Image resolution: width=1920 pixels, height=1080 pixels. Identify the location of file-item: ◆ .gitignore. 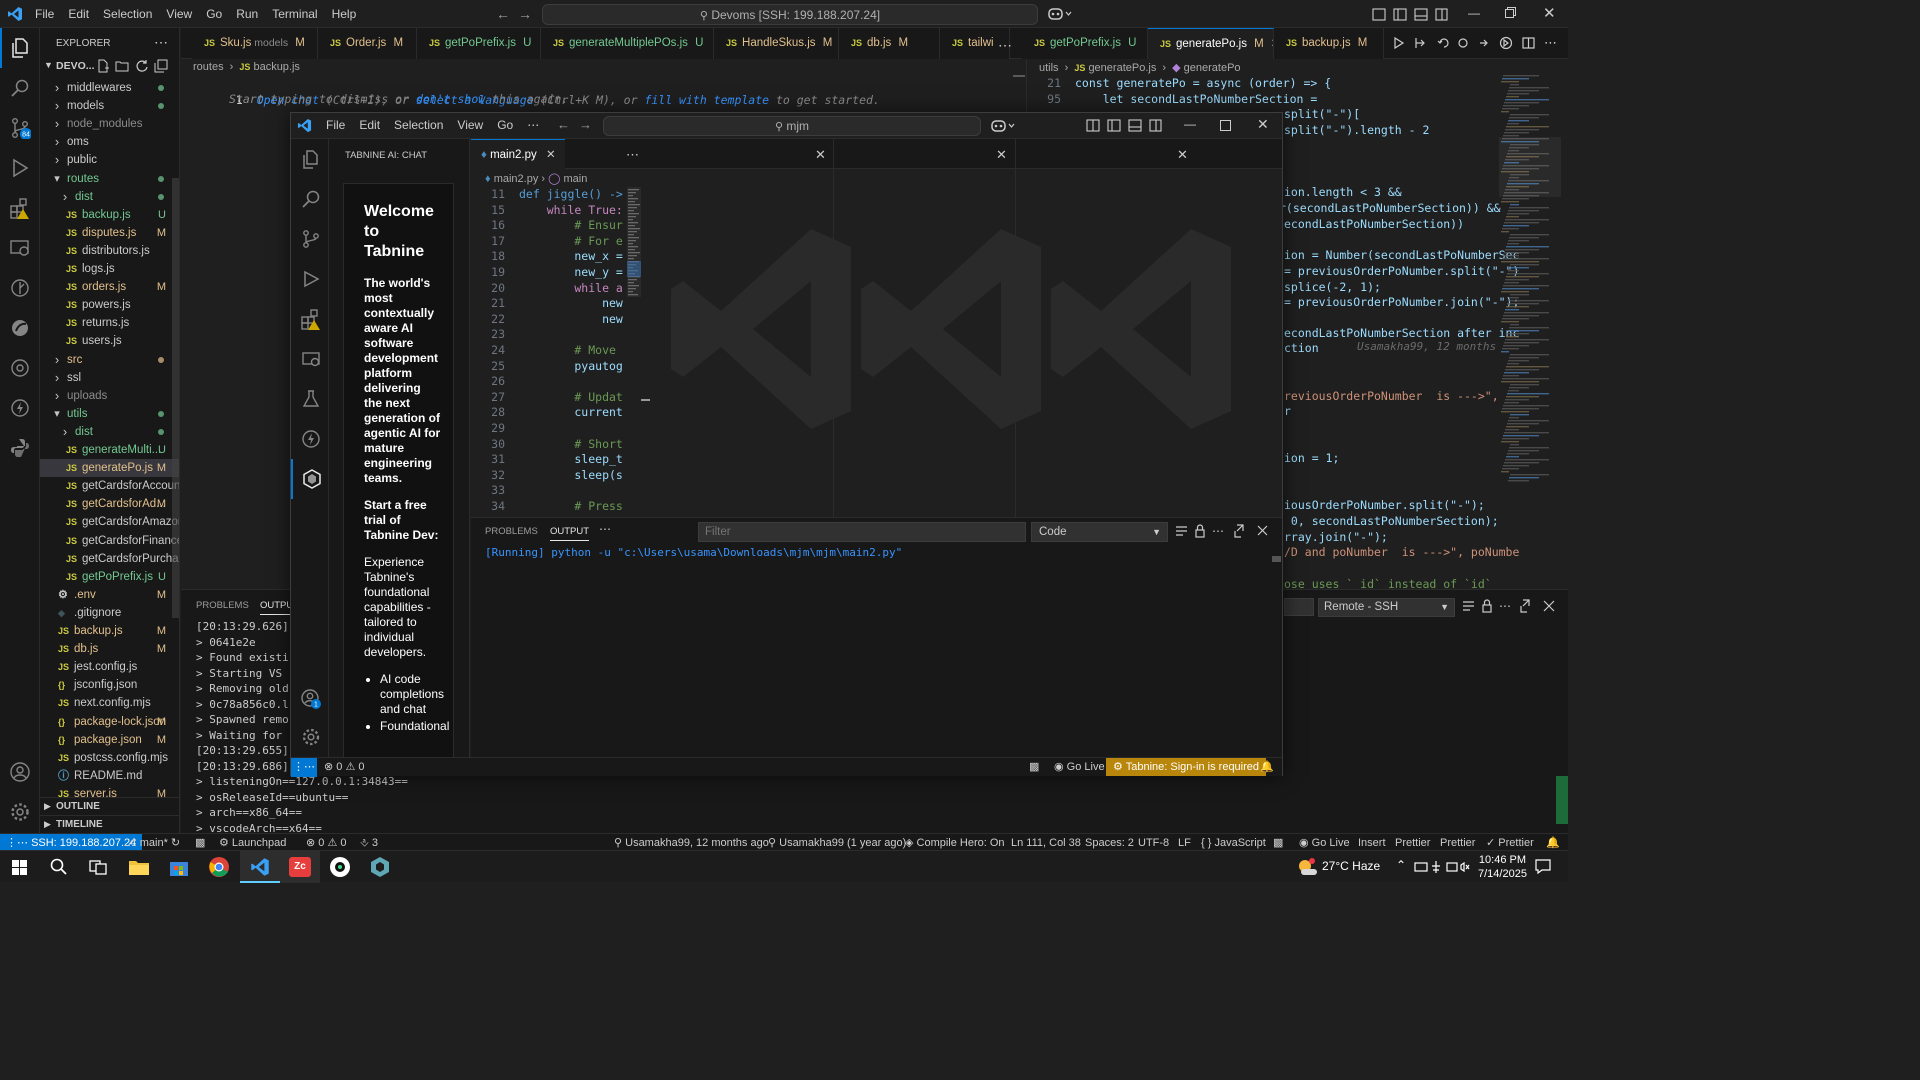
(109, 613).